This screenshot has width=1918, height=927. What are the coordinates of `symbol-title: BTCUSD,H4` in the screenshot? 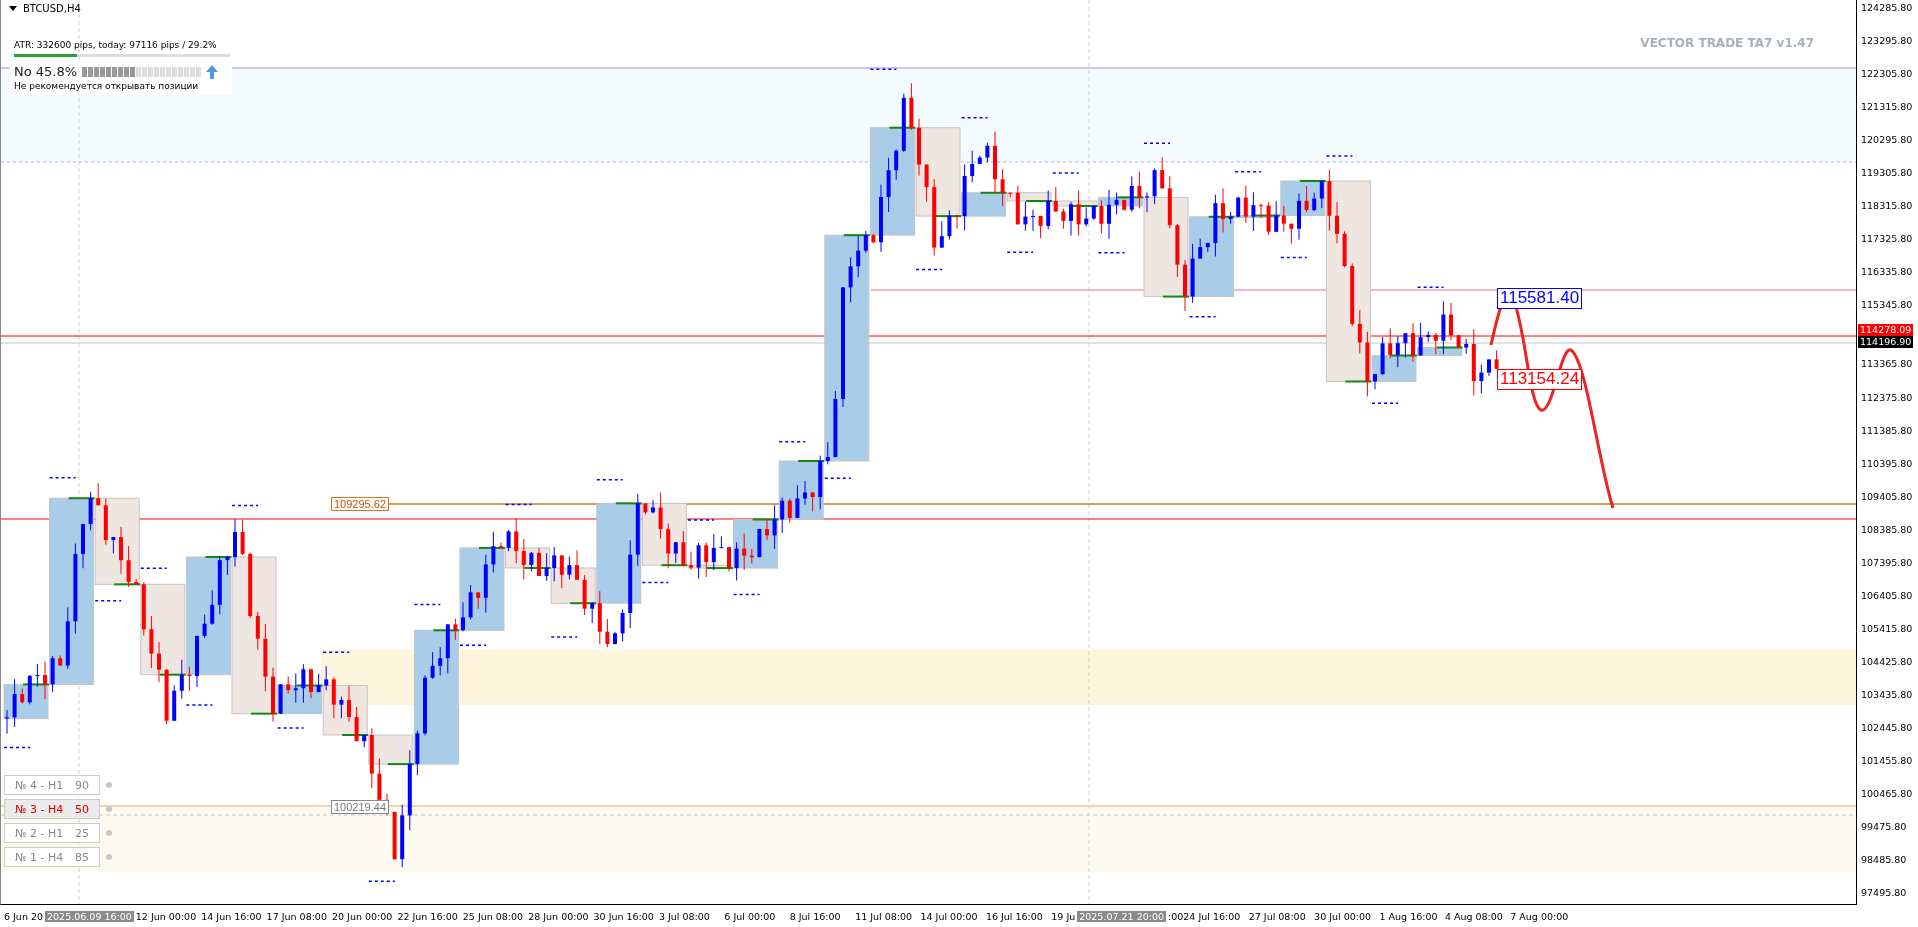 It's located at (52, 8).